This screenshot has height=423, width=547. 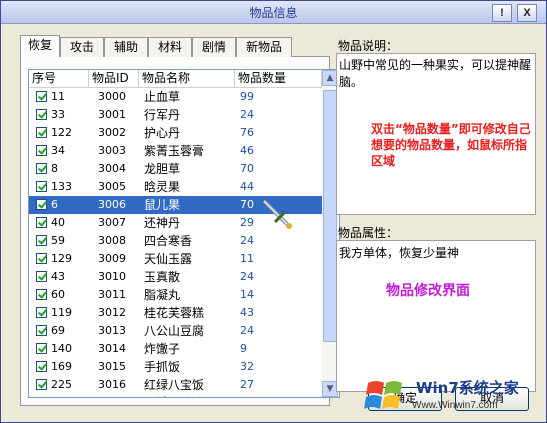 What do you see at coordinates (175, 367) in the screenshot?
I see `table-row: 169 3015 手抓饭 32` at bounding box center [175, 367].